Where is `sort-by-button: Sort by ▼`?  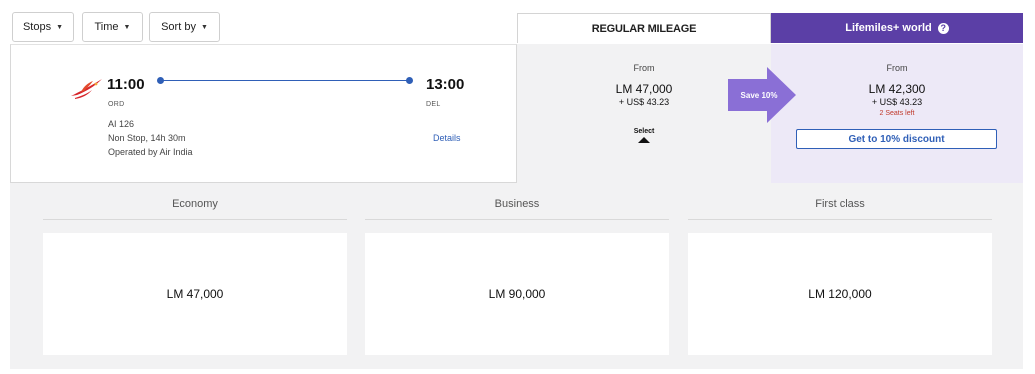 sort-by-button: Sort by ▼ is located at coordinates (184, 27).